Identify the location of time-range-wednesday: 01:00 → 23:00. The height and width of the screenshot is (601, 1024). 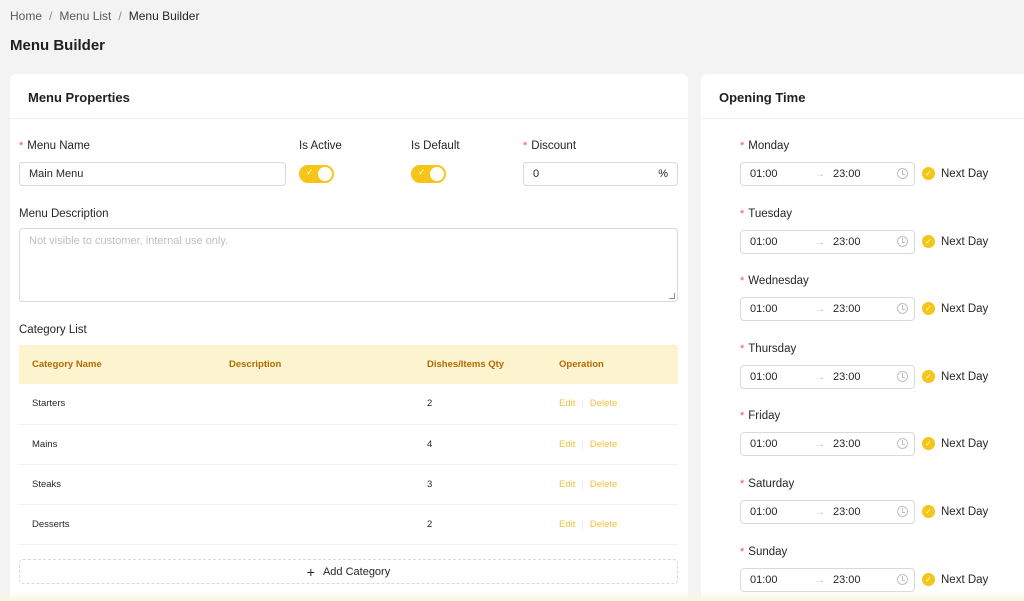
(827, 309).